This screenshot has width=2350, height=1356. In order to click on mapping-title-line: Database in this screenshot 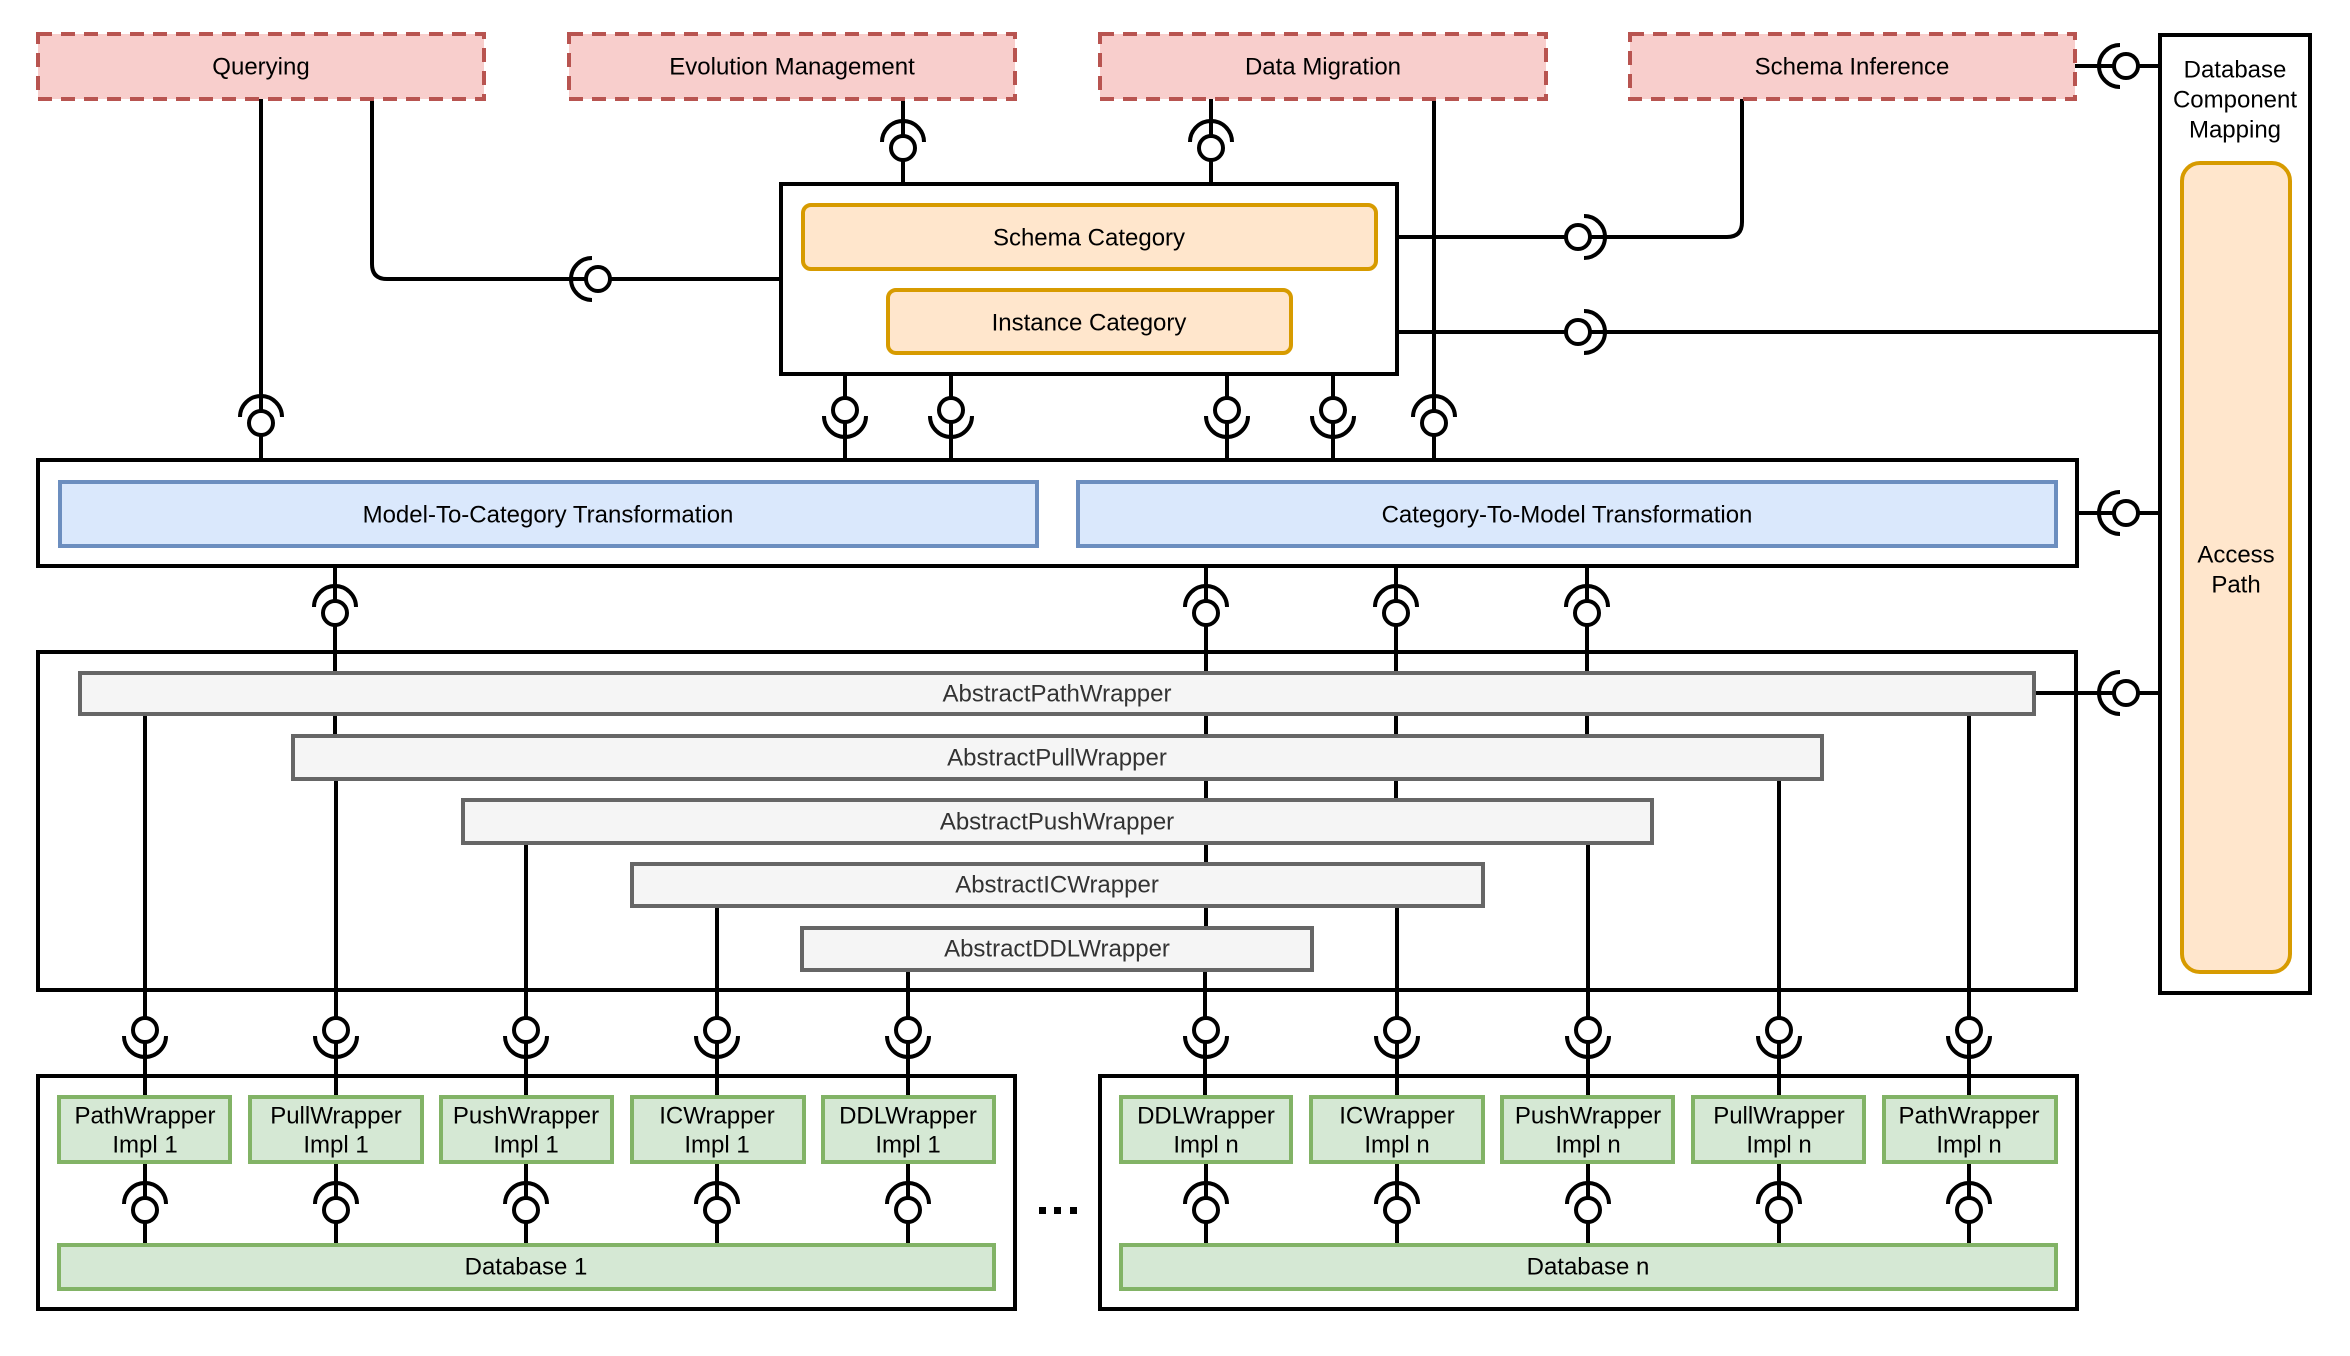, I will do `click(2235, 69)`.